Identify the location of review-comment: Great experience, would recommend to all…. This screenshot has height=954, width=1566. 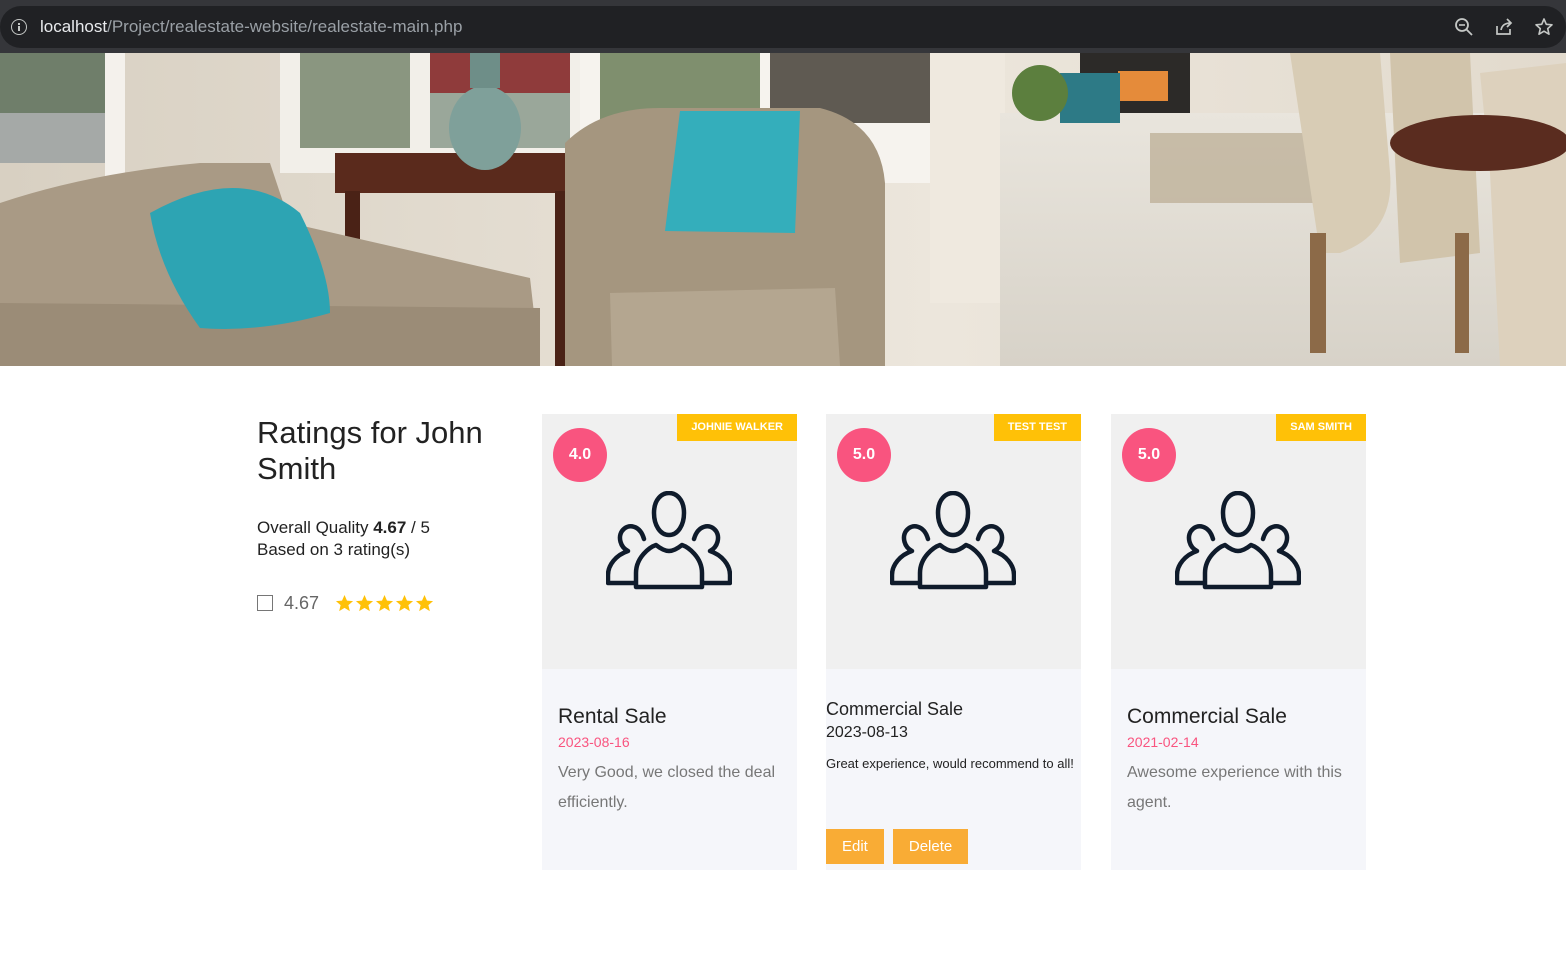
(950, 763).